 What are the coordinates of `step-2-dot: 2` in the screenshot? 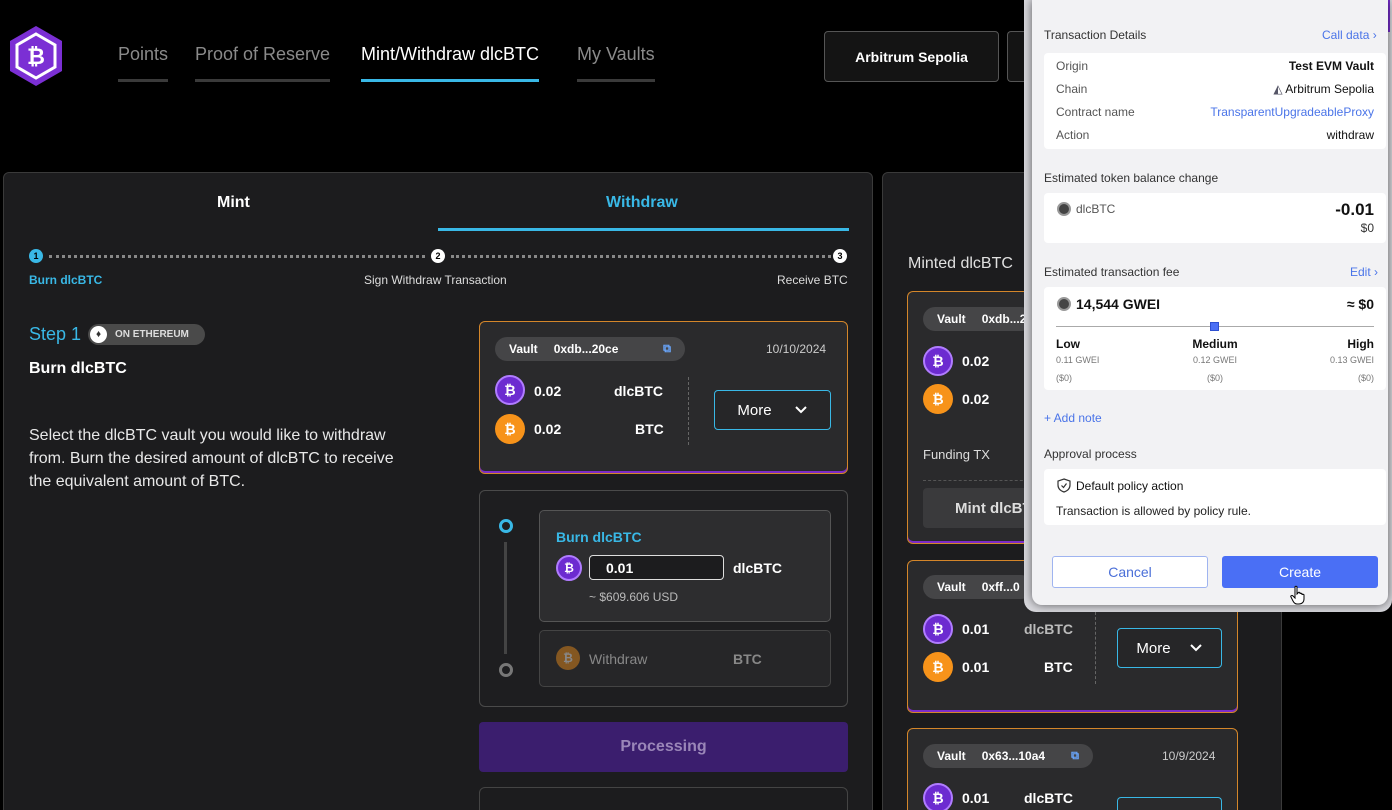 It's located at (438, 256).